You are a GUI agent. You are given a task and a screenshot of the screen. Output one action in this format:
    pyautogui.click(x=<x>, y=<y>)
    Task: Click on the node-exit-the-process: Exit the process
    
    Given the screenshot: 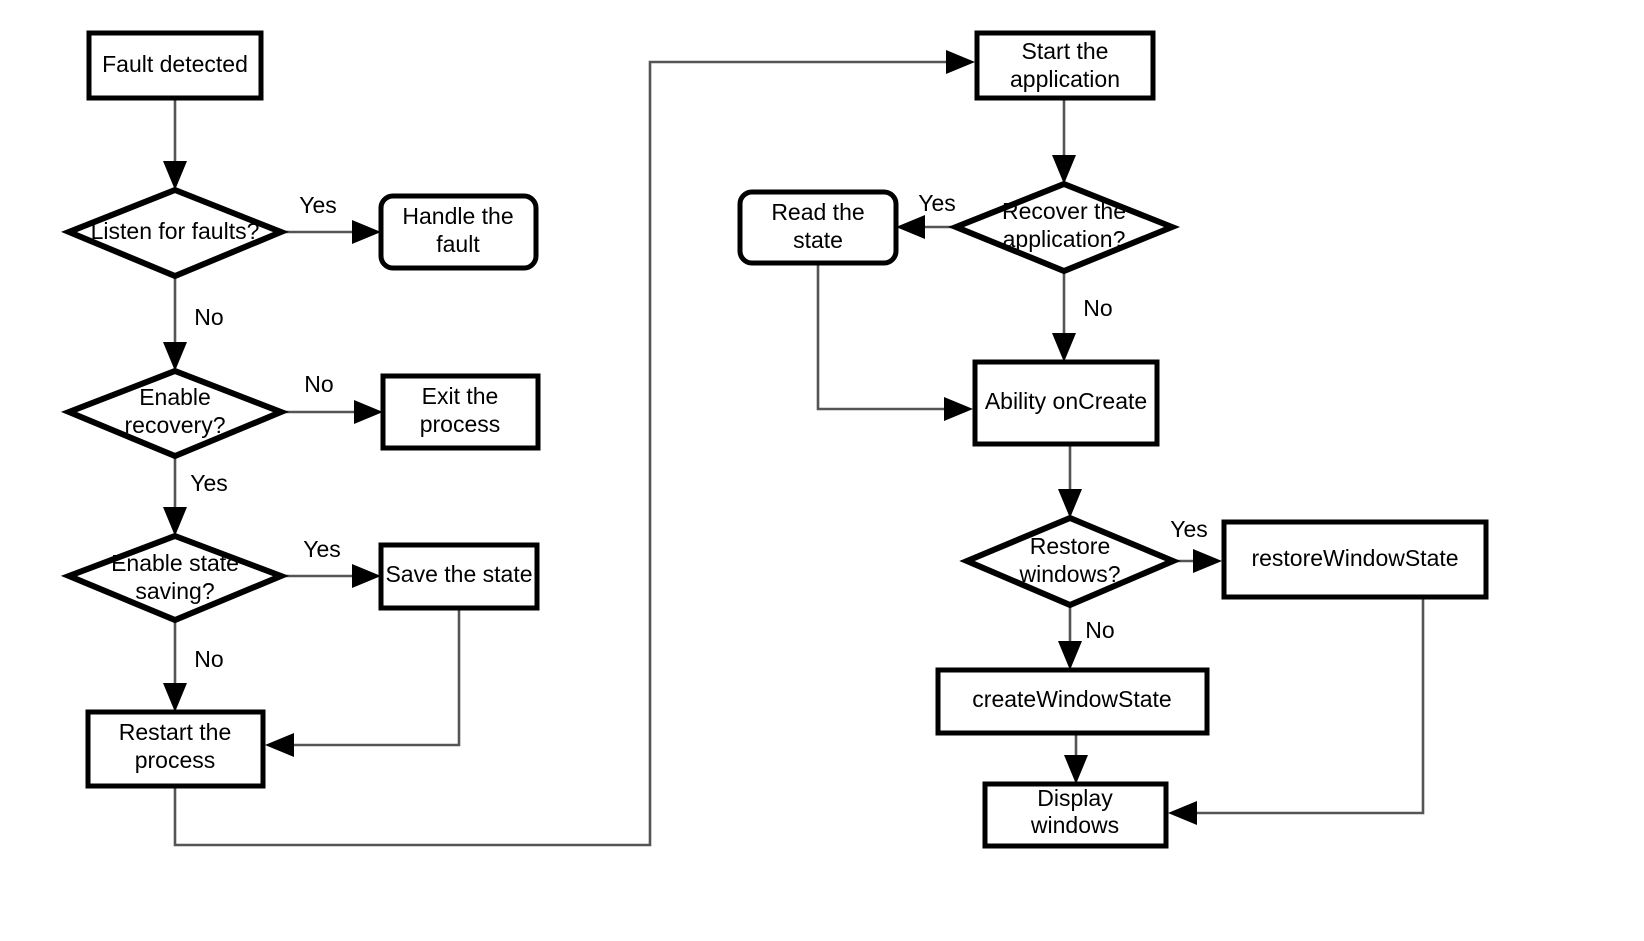 What is the action you would take?
    pyautogui.click(x=460, y=412)
    